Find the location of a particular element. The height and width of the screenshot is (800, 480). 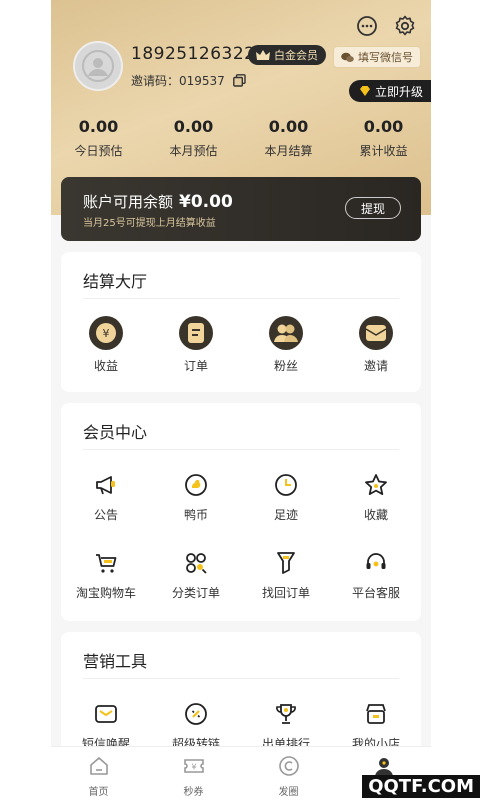

tab-label: 秒券 is located at coordinates (193, 792).